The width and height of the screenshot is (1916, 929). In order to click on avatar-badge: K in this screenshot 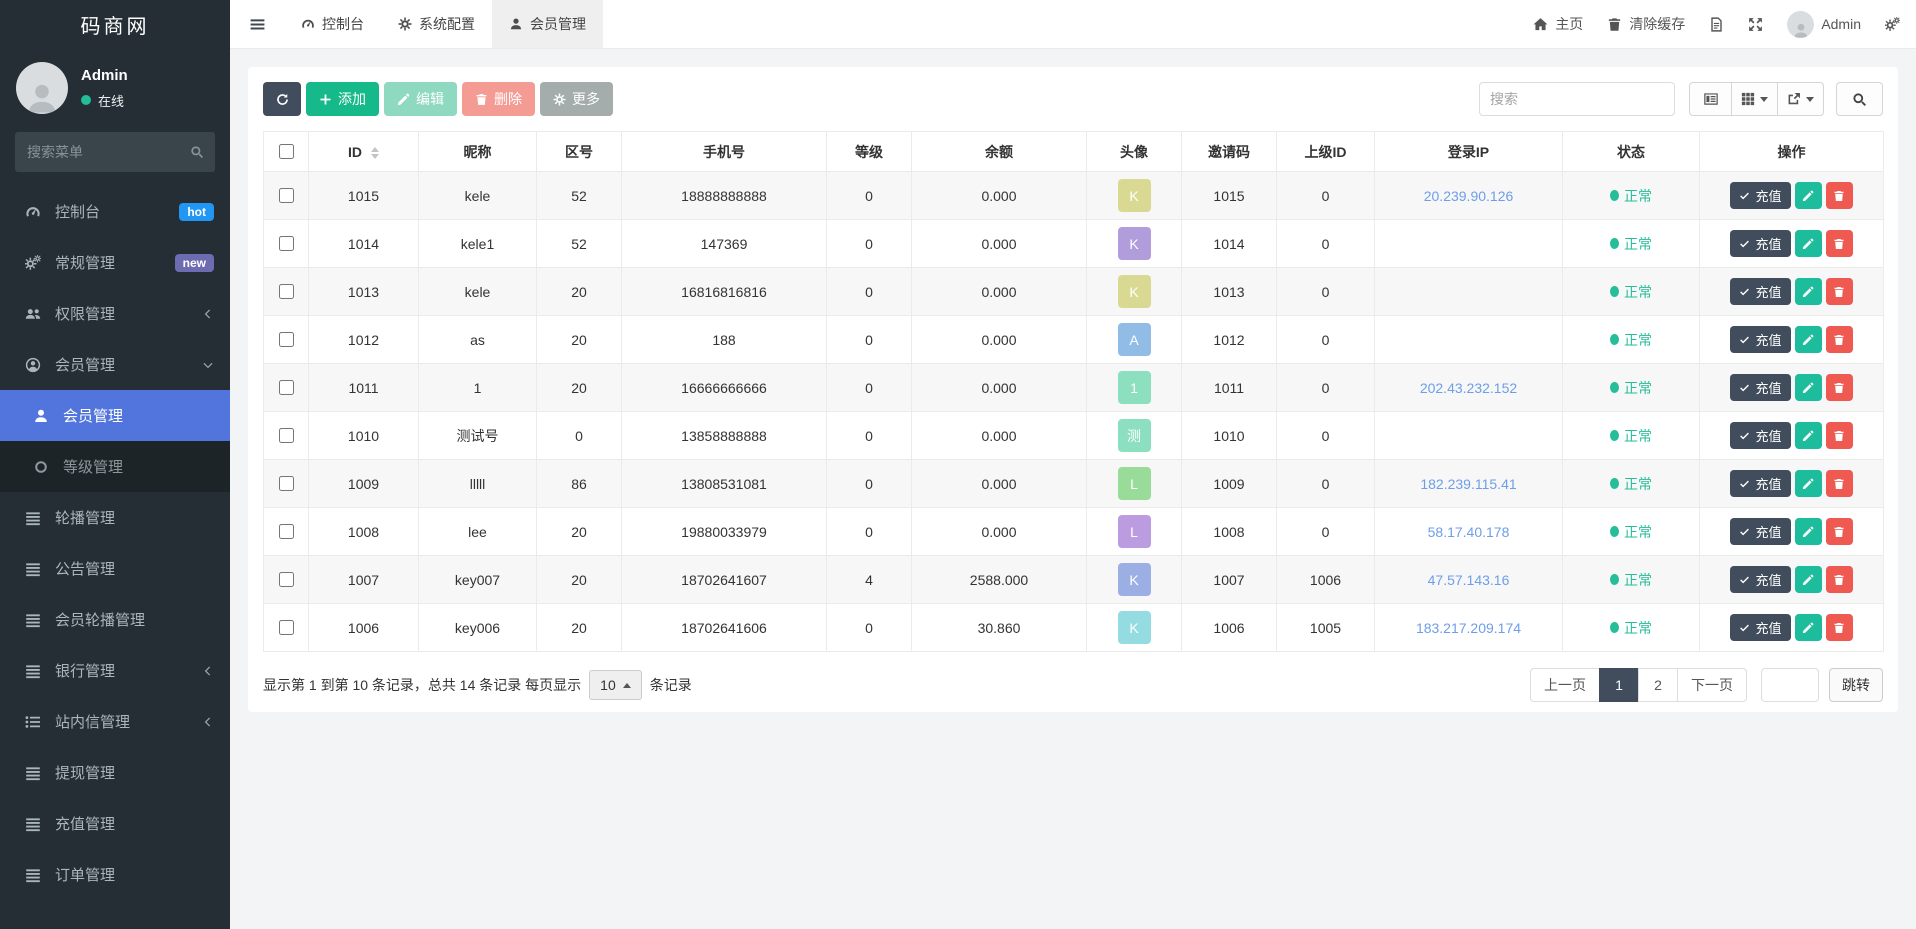, I will do `click(1134, 291)`.